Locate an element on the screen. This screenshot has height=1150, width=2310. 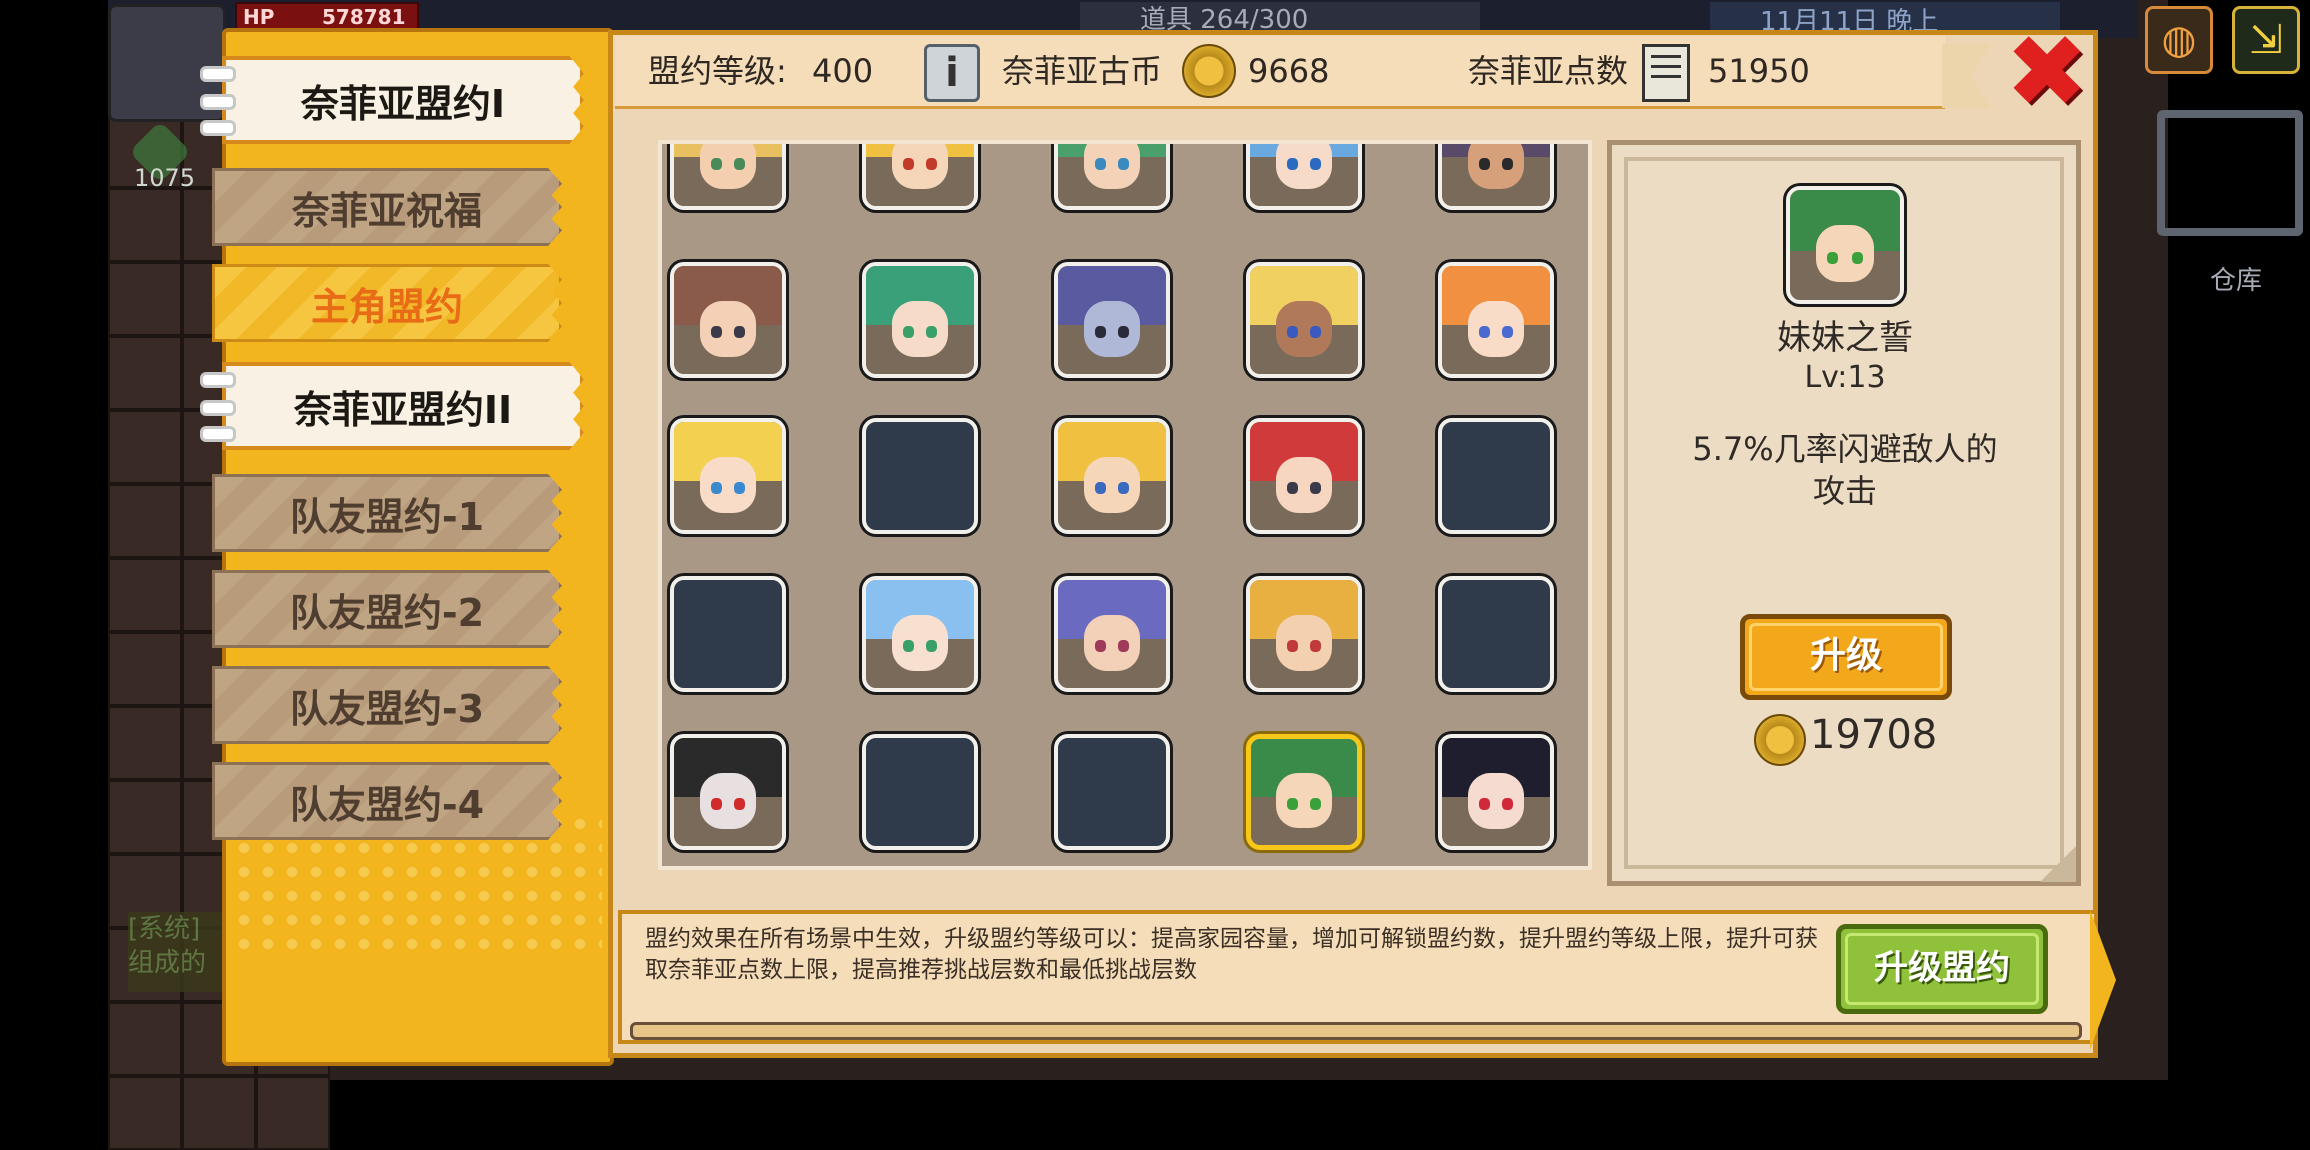
upgrade-button: 升级 is located at coordinates (1846, 657).